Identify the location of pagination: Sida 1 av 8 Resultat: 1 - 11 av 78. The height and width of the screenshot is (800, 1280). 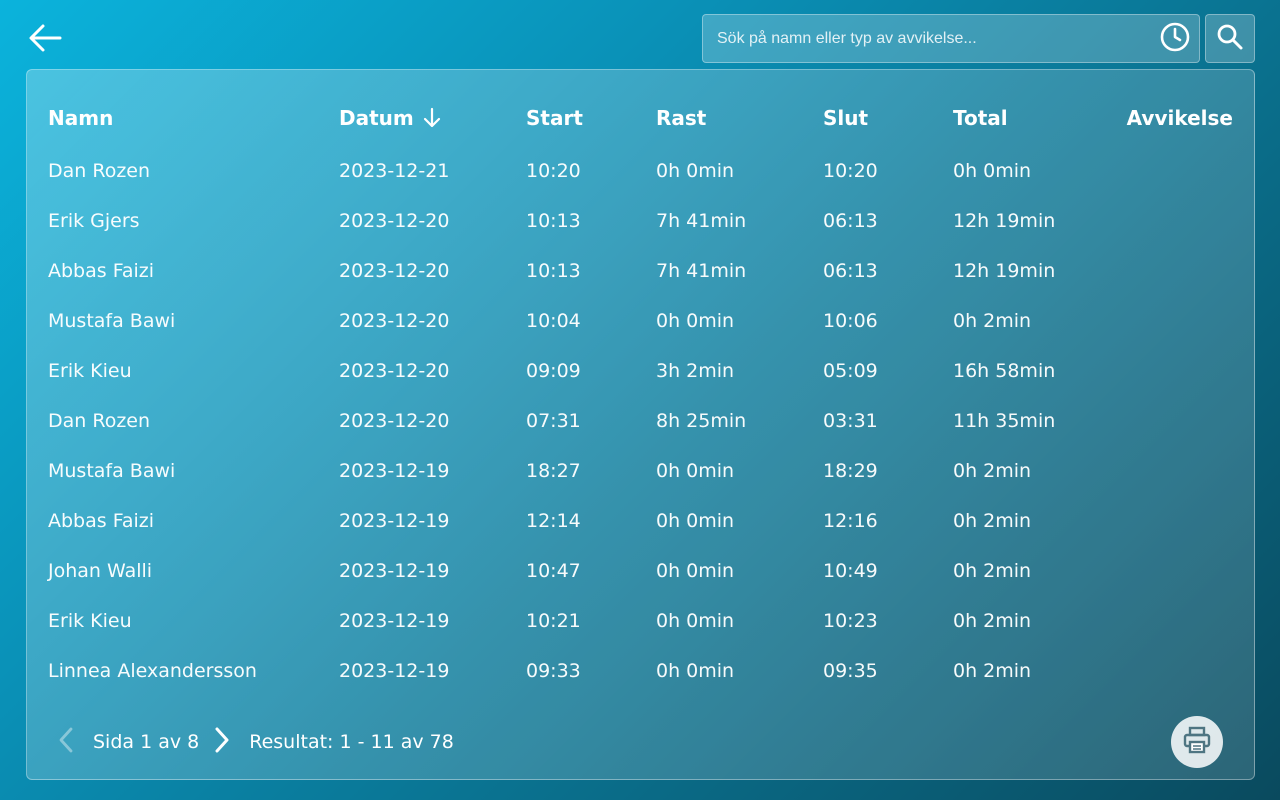
(253, 742).